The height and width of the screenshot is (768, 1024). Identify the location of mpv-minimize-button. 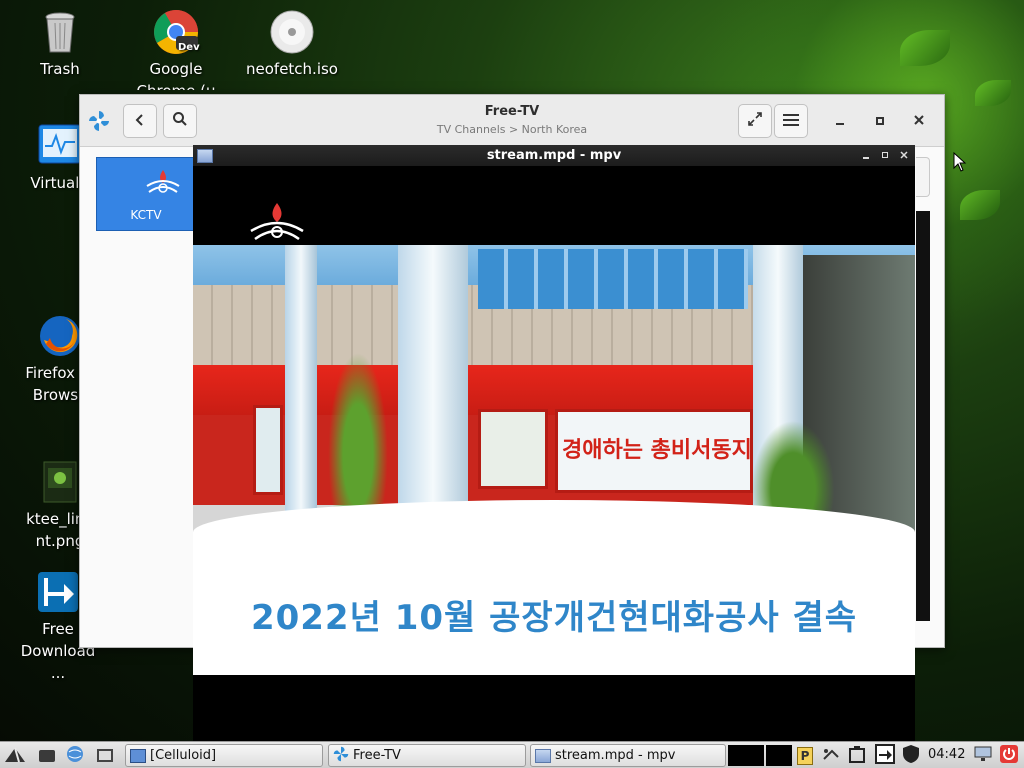
(866, 155).